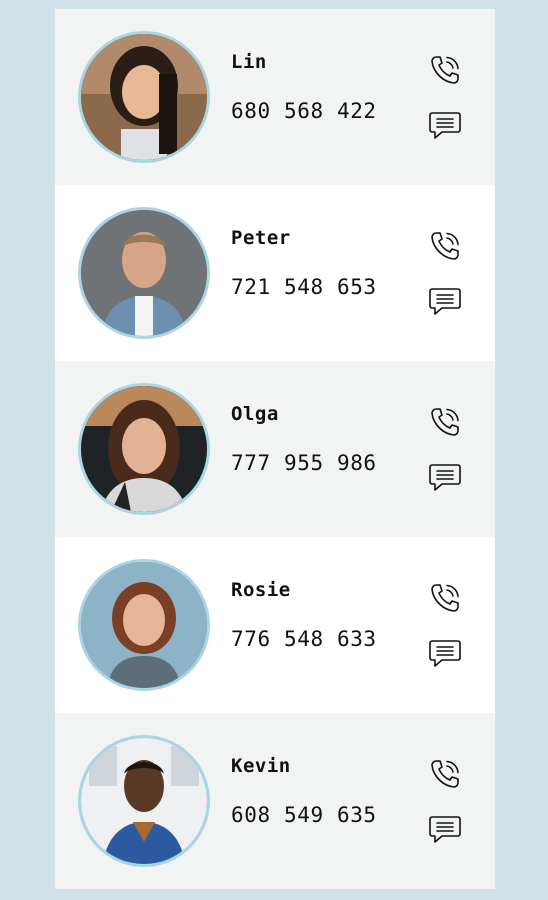 The height and width of the screenshot is (900, 548). Describe the element at coordinates (261, 238) in the screenshot. I see `contact-name: Peter` at that location.